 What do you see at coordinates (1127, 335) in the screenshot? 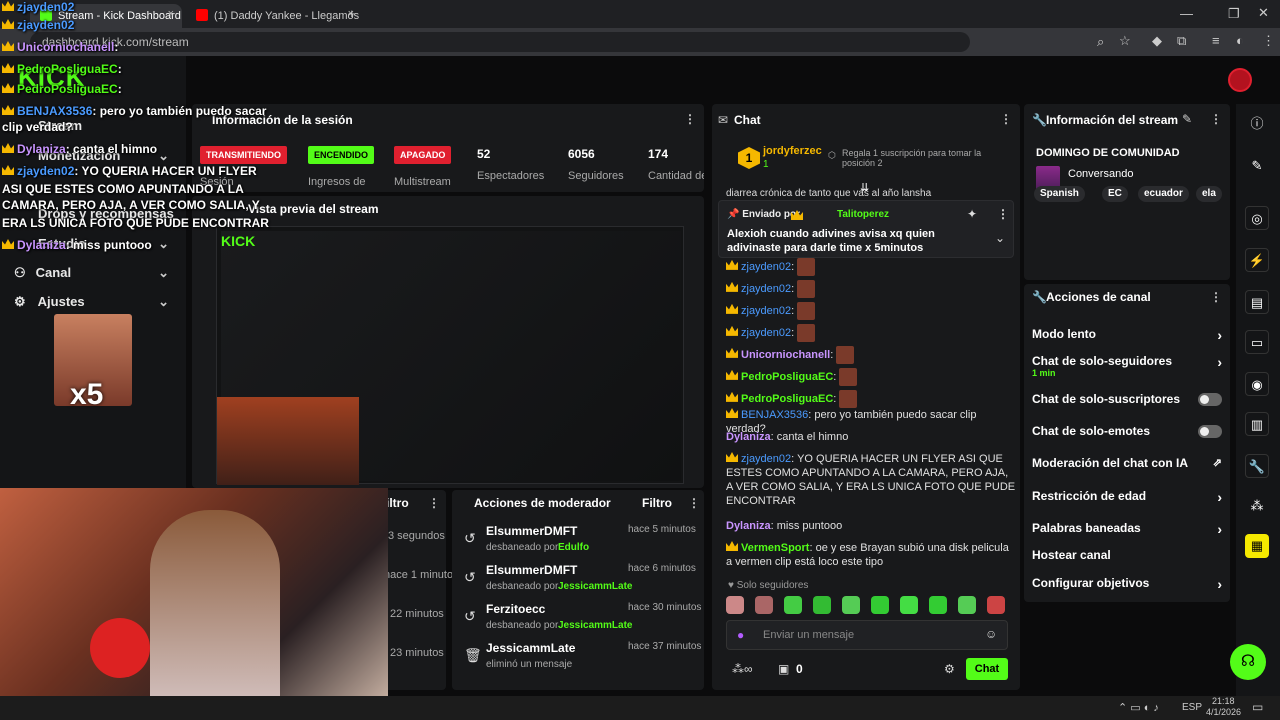
I see `channel-action-modo-lento: Modo lento ›` at bounding box center [1127, 335].